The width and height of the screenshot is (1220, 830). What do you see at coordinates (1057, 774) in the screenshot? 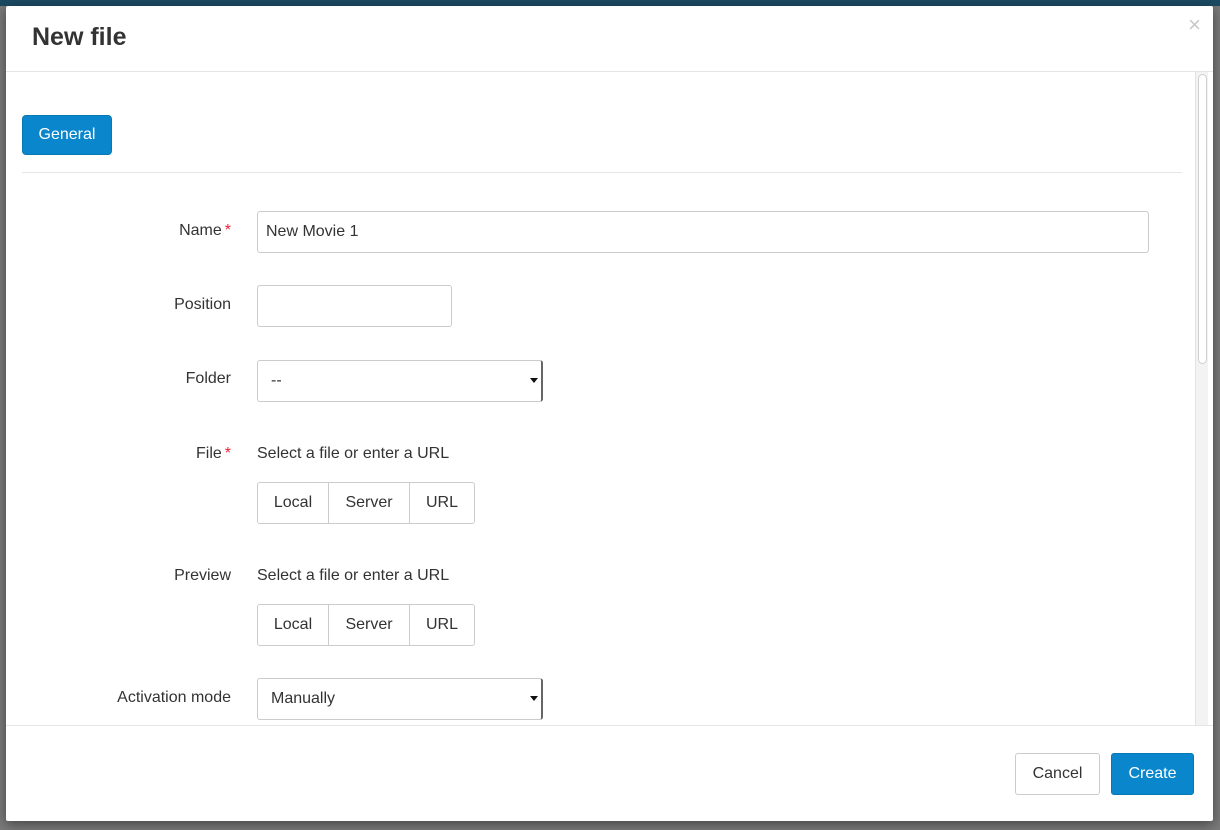
I see `cancel-button: Cancel` at bounding box center [1057, 774].